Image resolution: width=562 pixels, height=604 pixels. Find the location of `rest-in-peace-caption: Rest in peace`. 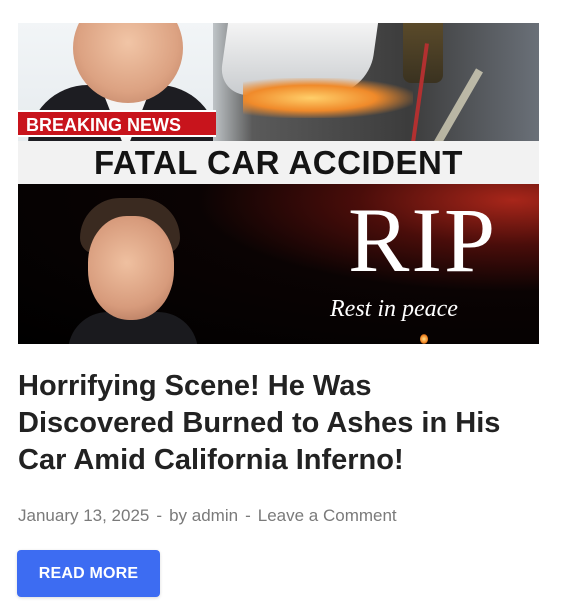

rest-in-peace-caption: Rest in peace is located at coordinates (394, 309).